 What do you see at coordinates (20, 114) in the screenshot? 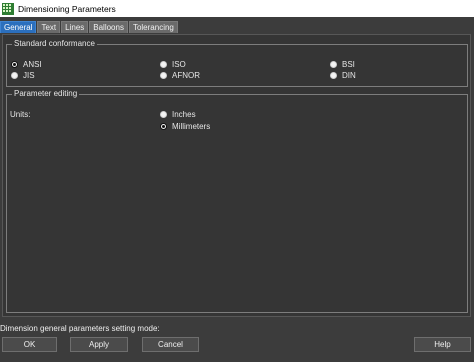
I see `units-label: Units:` at bounding box center [20, 114].